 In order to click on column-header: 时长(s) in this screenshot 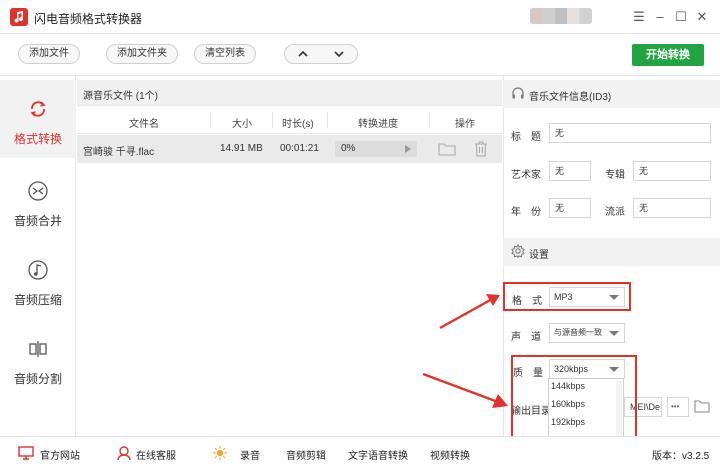, I will do `click(298, 124)`.